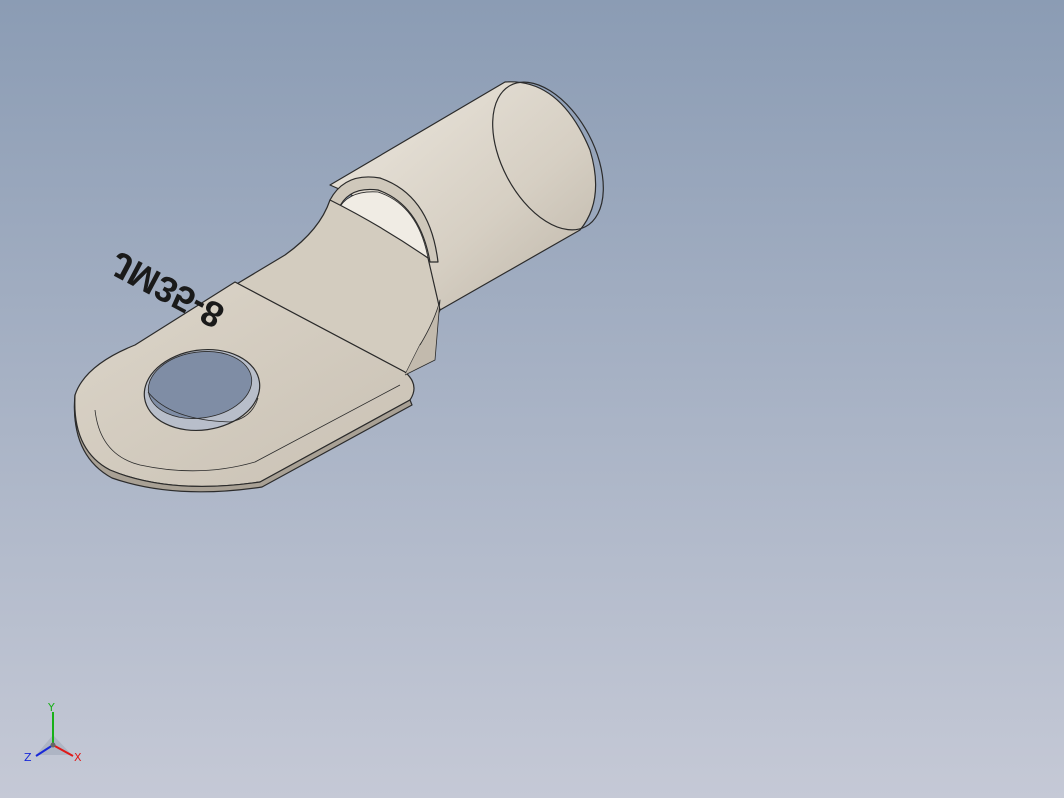 This screenshot has height=798, width=1064. What do you see at coordinates (53, 745) in the screenshot?
I see `triad-origin` at bounding box center [53, 745].